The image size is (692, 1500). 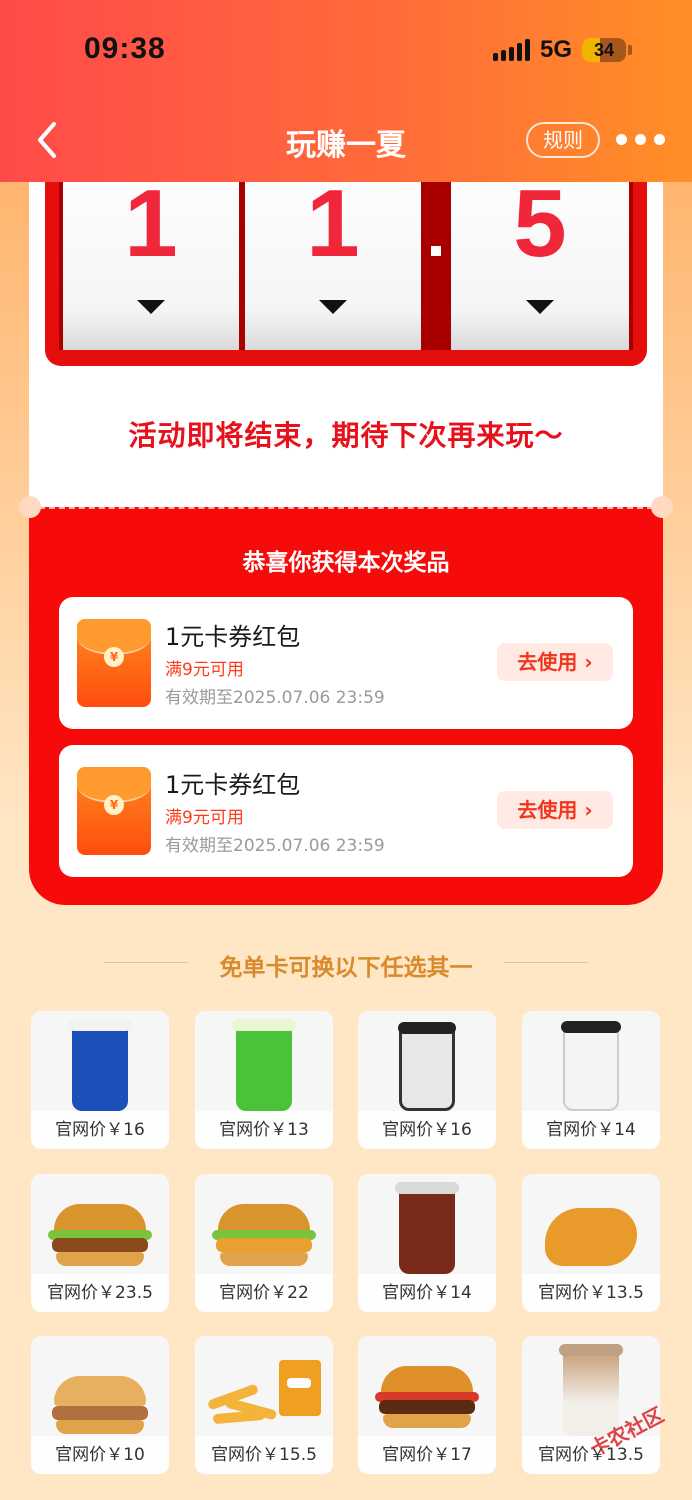 What do you see at coordinates (100, 1408) in the screenshot?
I see `breakfast-sandwich-icon` at bounding box center [100, 1408].